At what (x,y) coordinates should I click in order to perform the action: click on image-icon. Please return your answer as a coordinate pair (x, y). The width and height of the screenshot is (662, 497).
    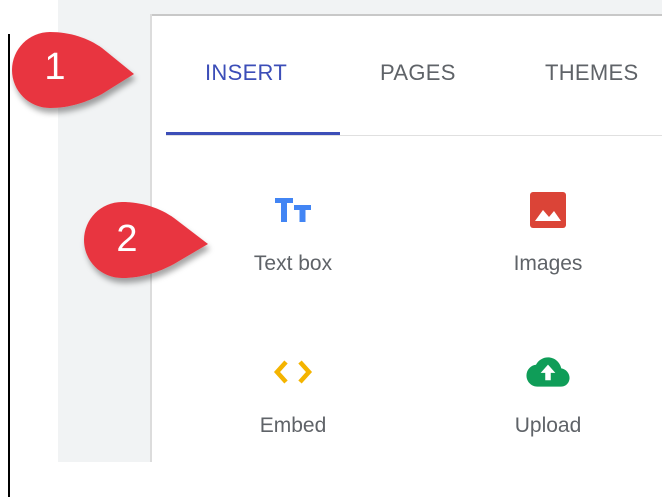
    Looking at the image, I should click on (548, 210).